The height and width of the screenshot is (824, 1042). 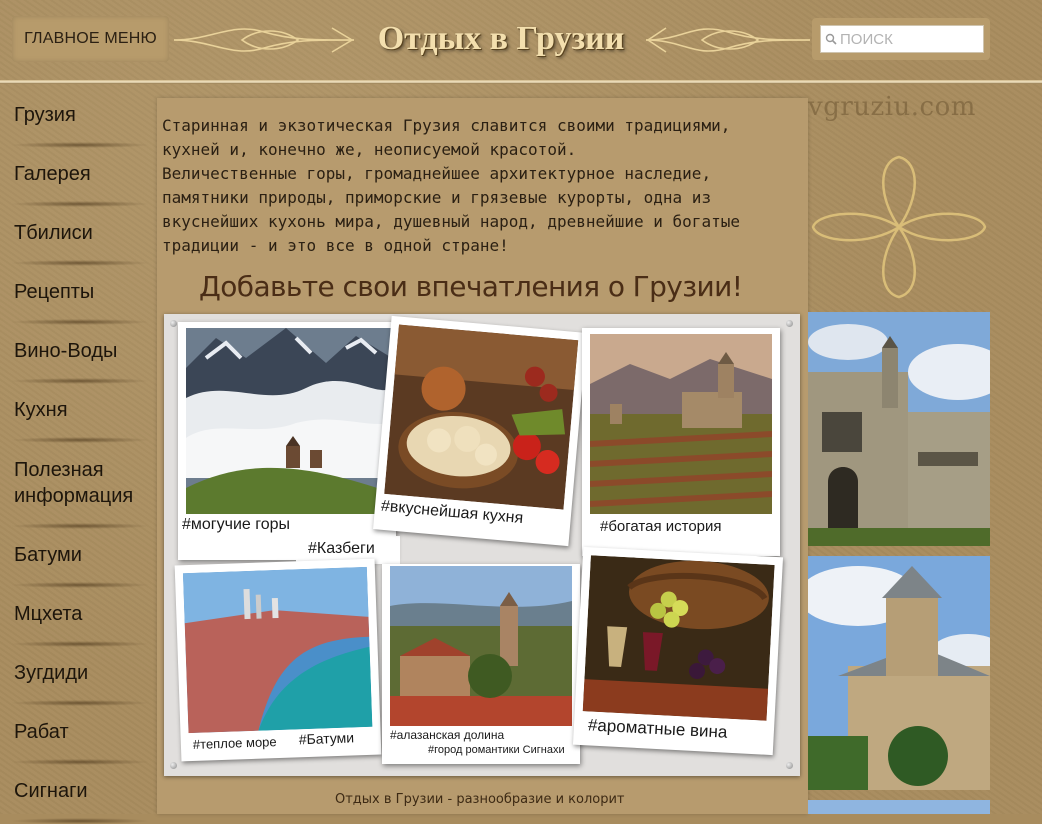 I want to click on side-photo-palace, so click(x=899, y=429).